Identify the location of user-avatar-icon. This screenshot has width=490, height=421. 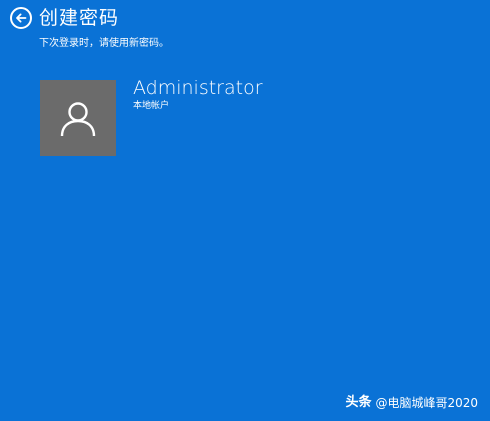
(78, 119).